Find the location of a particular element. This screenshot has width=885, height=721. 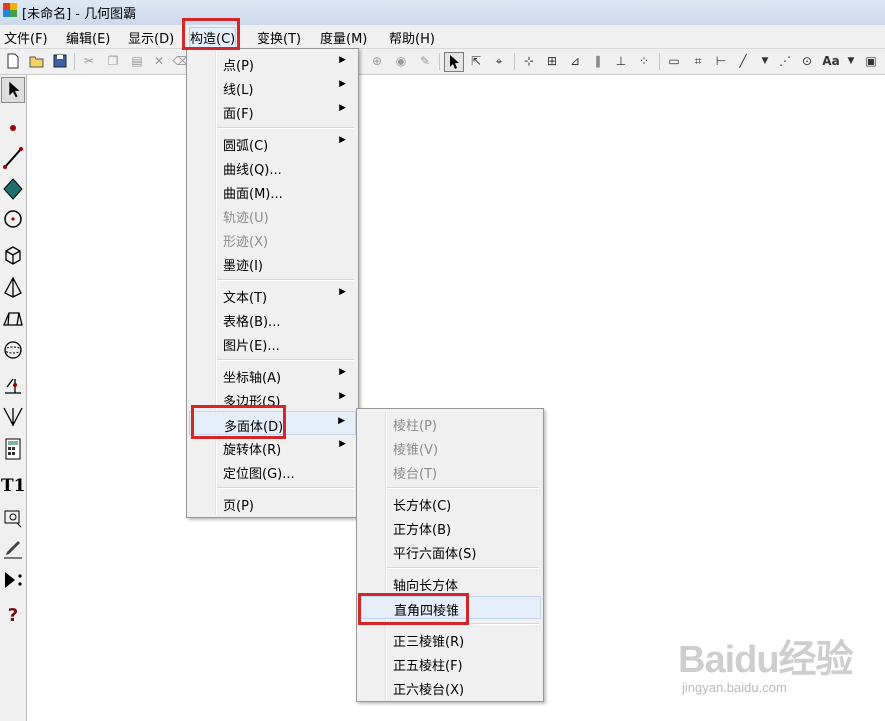

submenu-item-cuboid: 长方体(C) is located at coordinates (450, 503).